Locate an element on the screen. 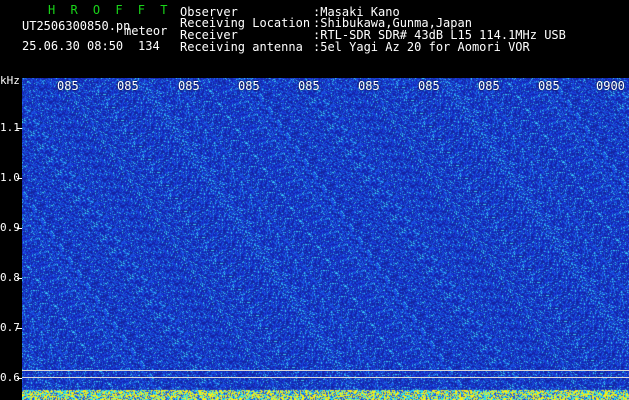 Image resolution: width=629 pixels, height=400 pixels. file-name: UT2506300850.pn is located at coordinates (76, 26).